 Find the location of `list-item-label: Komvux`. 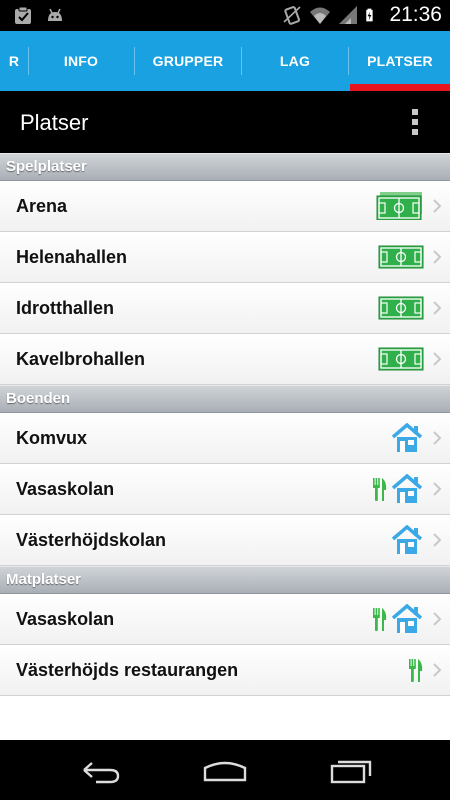

list-item-label: Komvux is located at coordinates (52, 438).